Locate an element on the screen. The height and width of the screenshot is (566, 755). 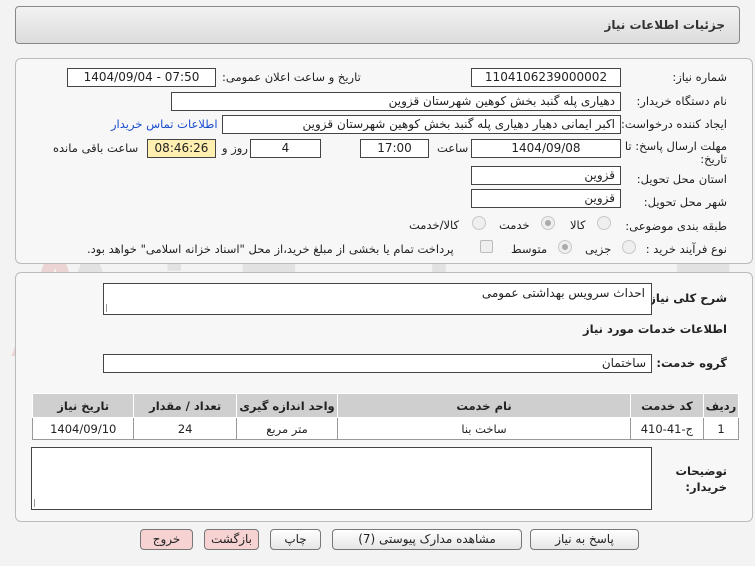
back-button: بازگشت is located at coordinates (231, 539).